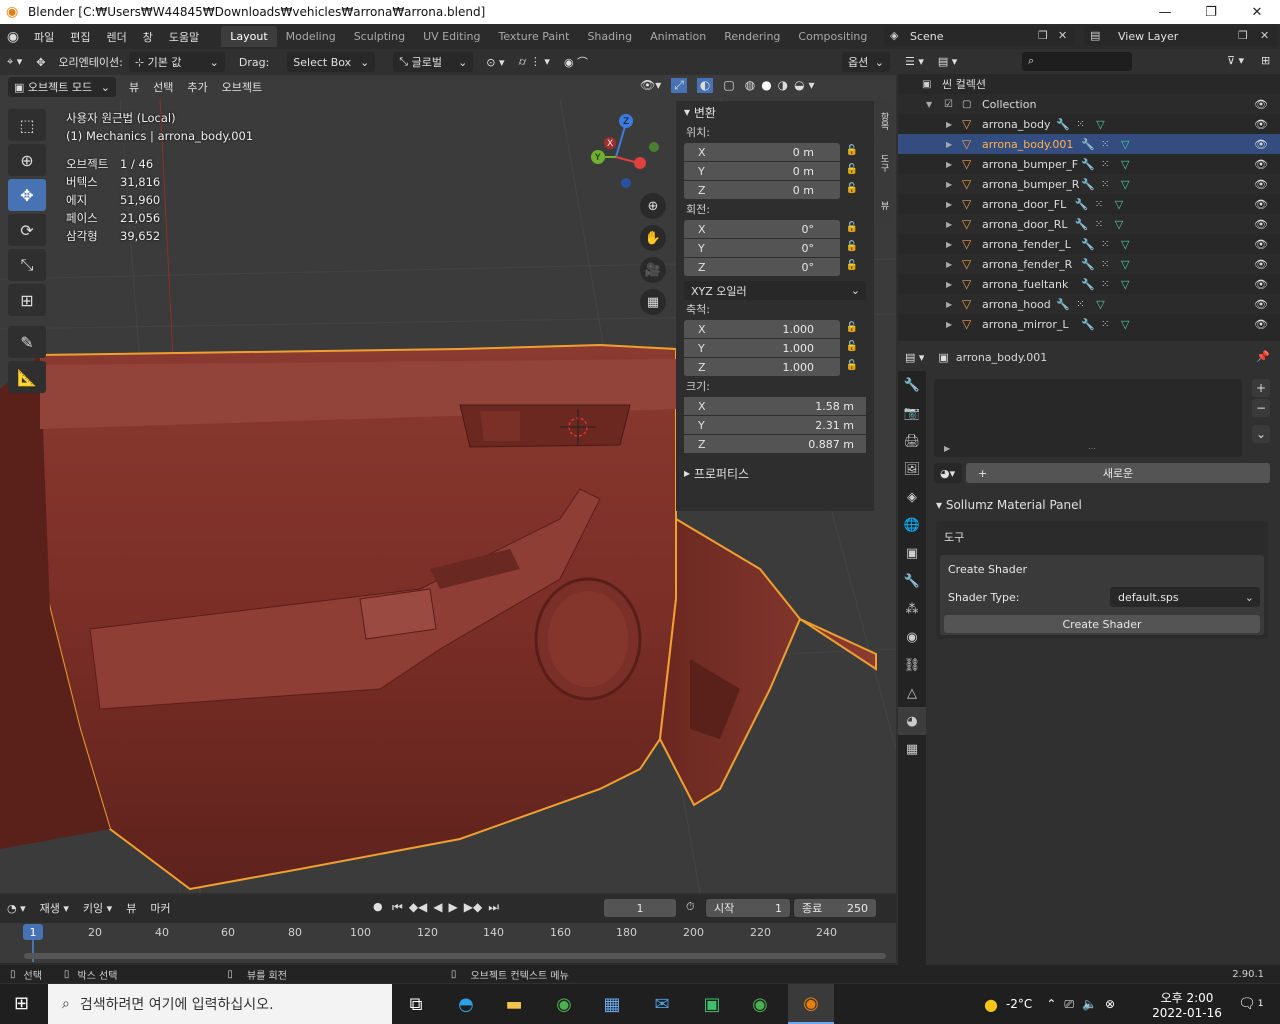 The width and height of the screenshot is (1280, 1024). Describe the element at coordinates (1211, 12) in the screenshot. I see `maximize-button: ❐` at that location.